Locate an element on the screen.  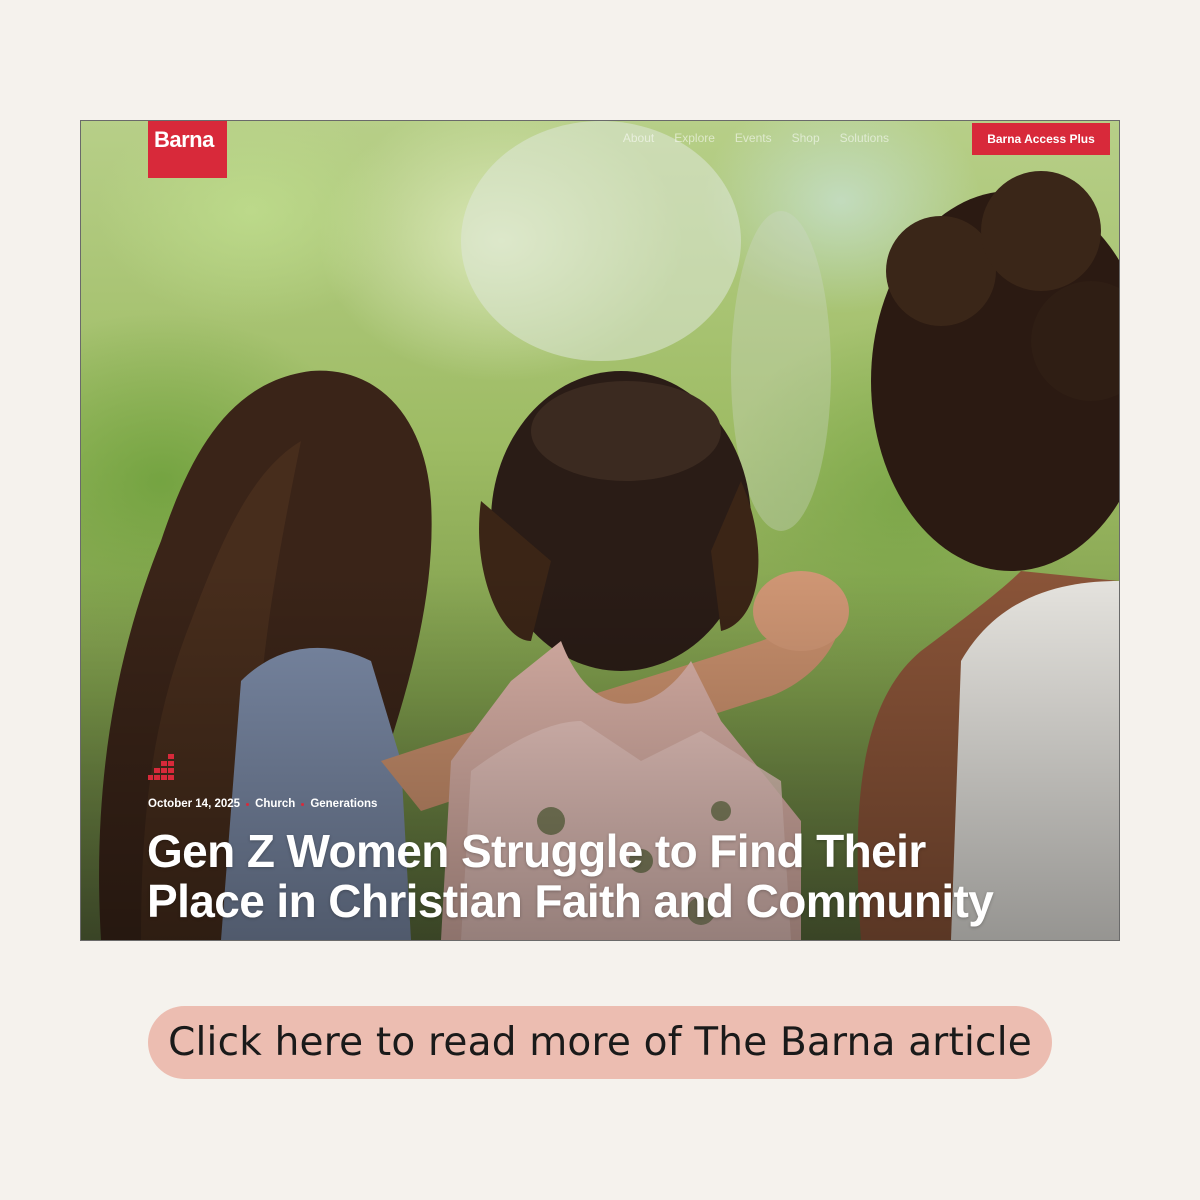
nav-item-about: About is located at coordinates (638, 138).